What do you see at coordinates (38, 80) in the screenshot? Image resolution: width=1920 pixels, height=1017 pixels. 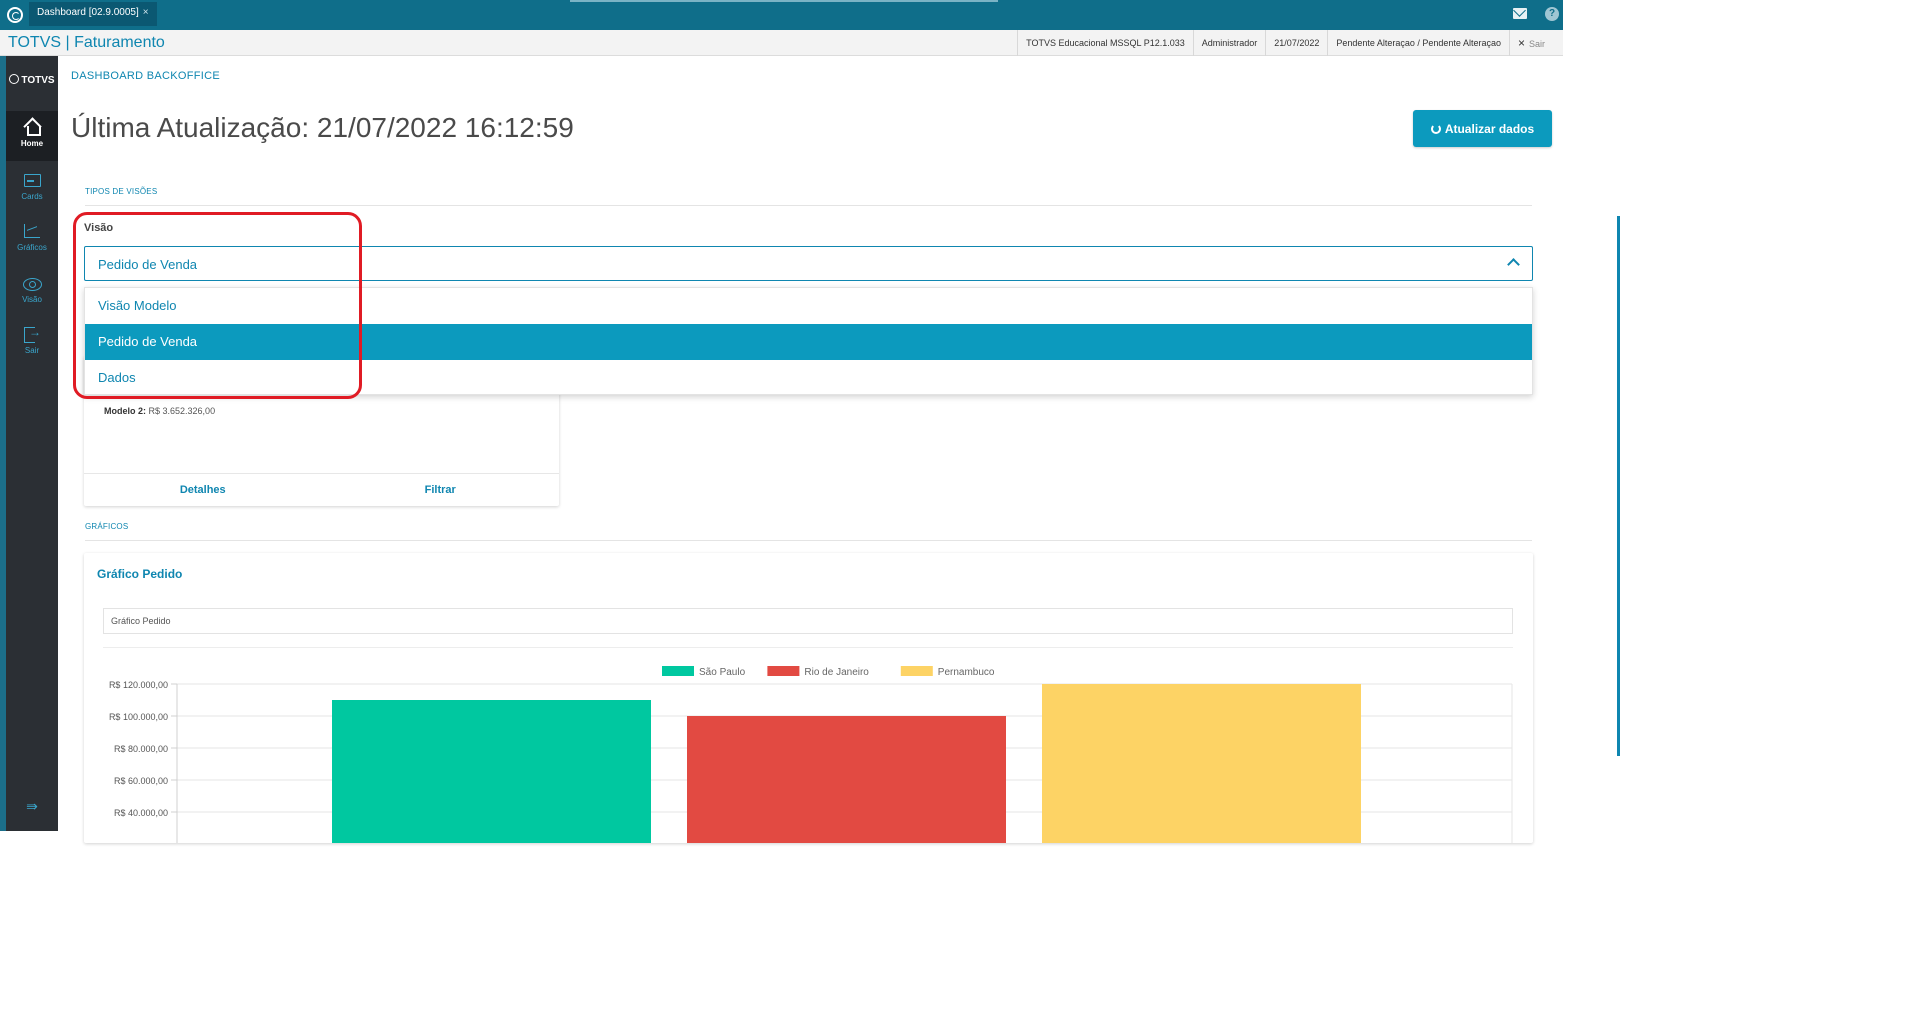 I see `brand-label: TOTVS` at bounding box center [38, 80].